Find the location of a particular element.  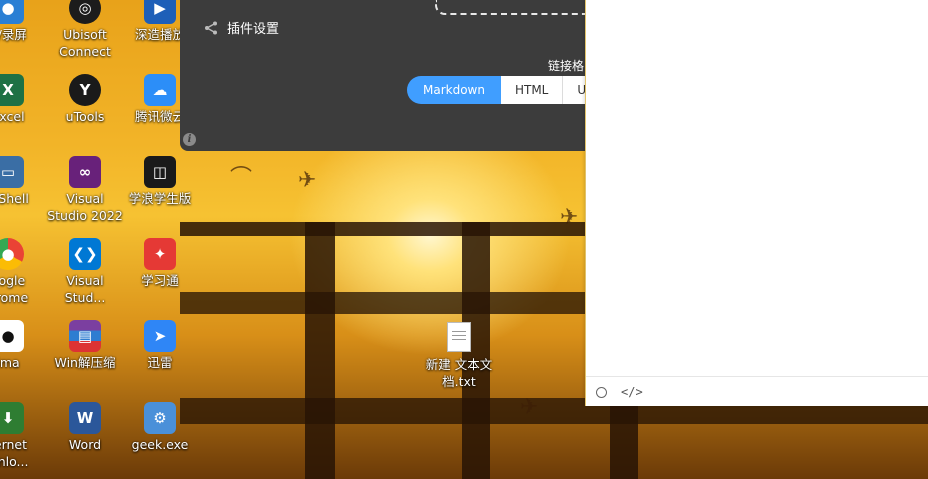

idm-icon: ⬇ is located at coordinates (12, 418).